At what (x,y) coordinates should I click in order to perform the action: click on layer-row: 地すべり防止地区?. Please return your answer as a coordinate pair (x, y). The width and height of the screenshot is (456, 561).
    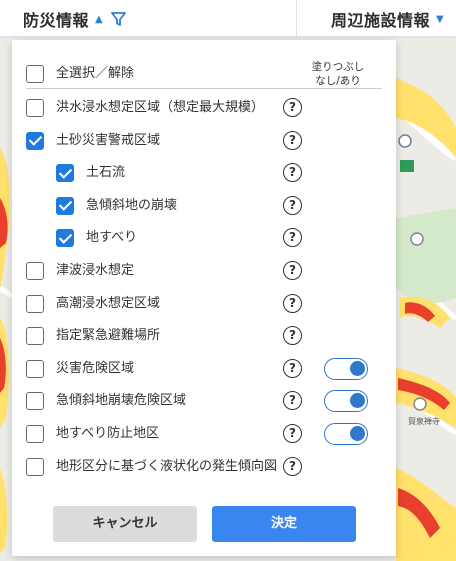
    Looking at the image, I should click on (204, 434).